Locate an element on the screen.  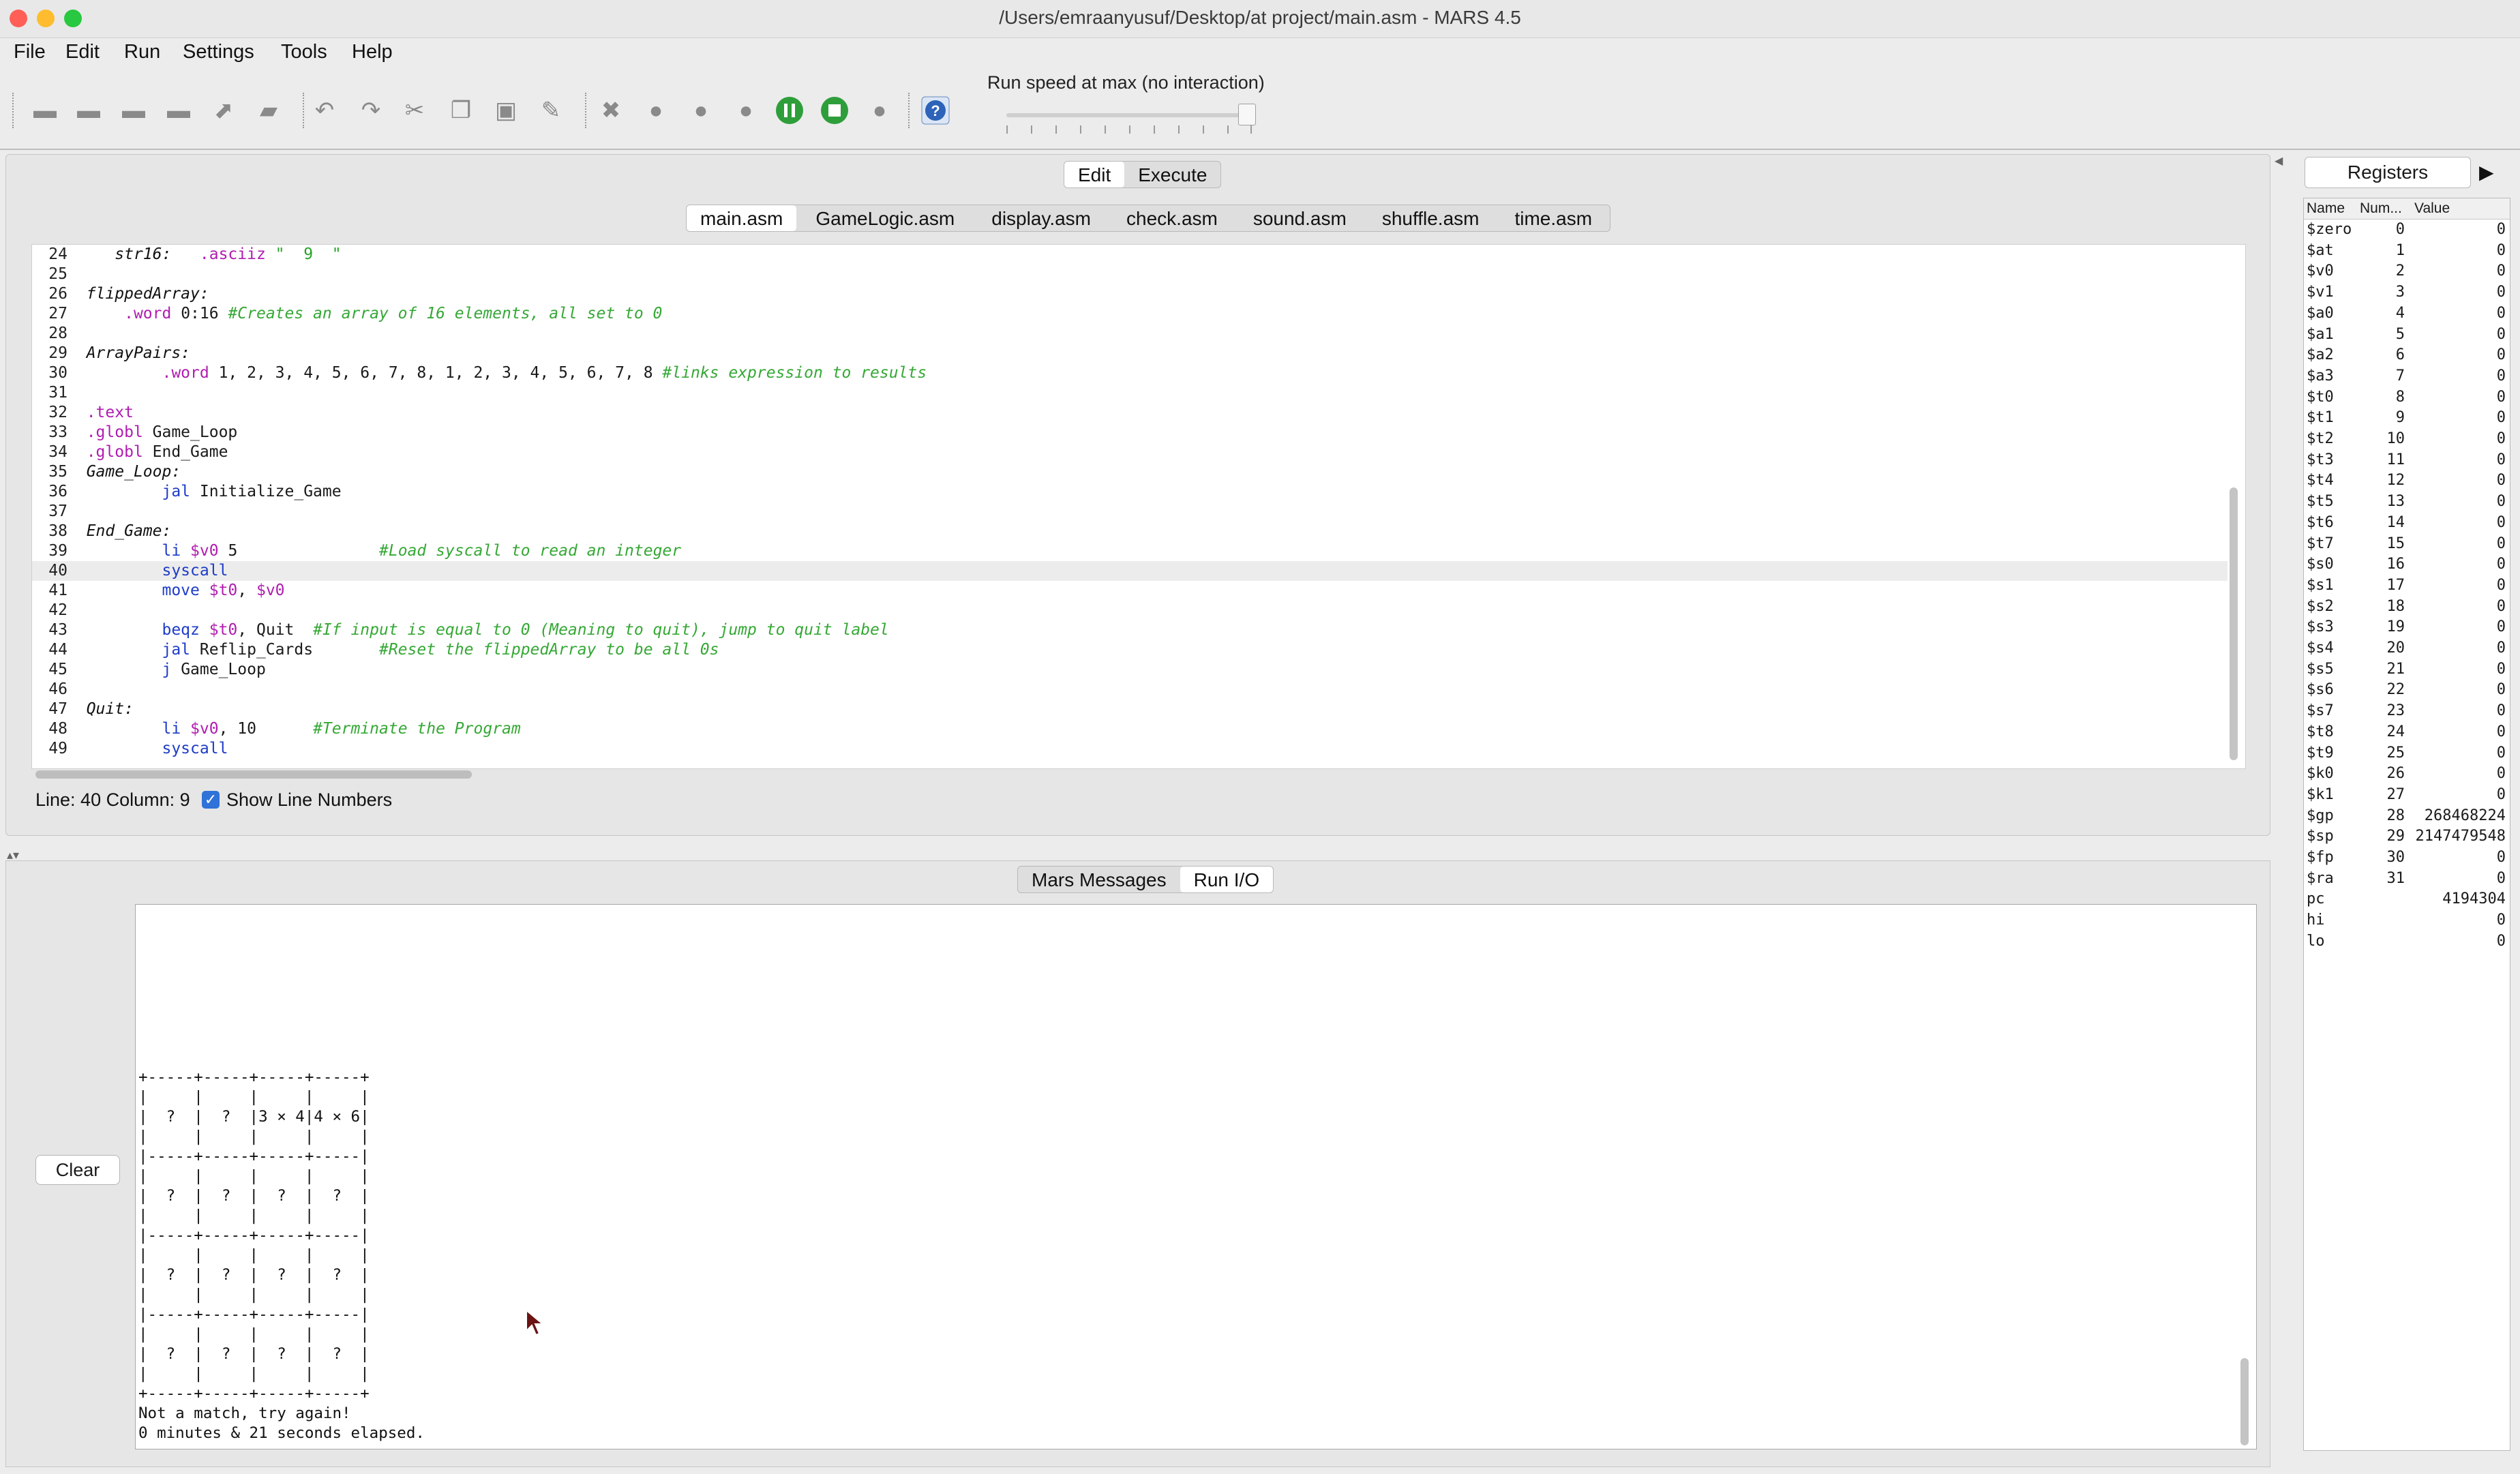
code-line: 47 Quit: is located at coordinates (1130, 709).